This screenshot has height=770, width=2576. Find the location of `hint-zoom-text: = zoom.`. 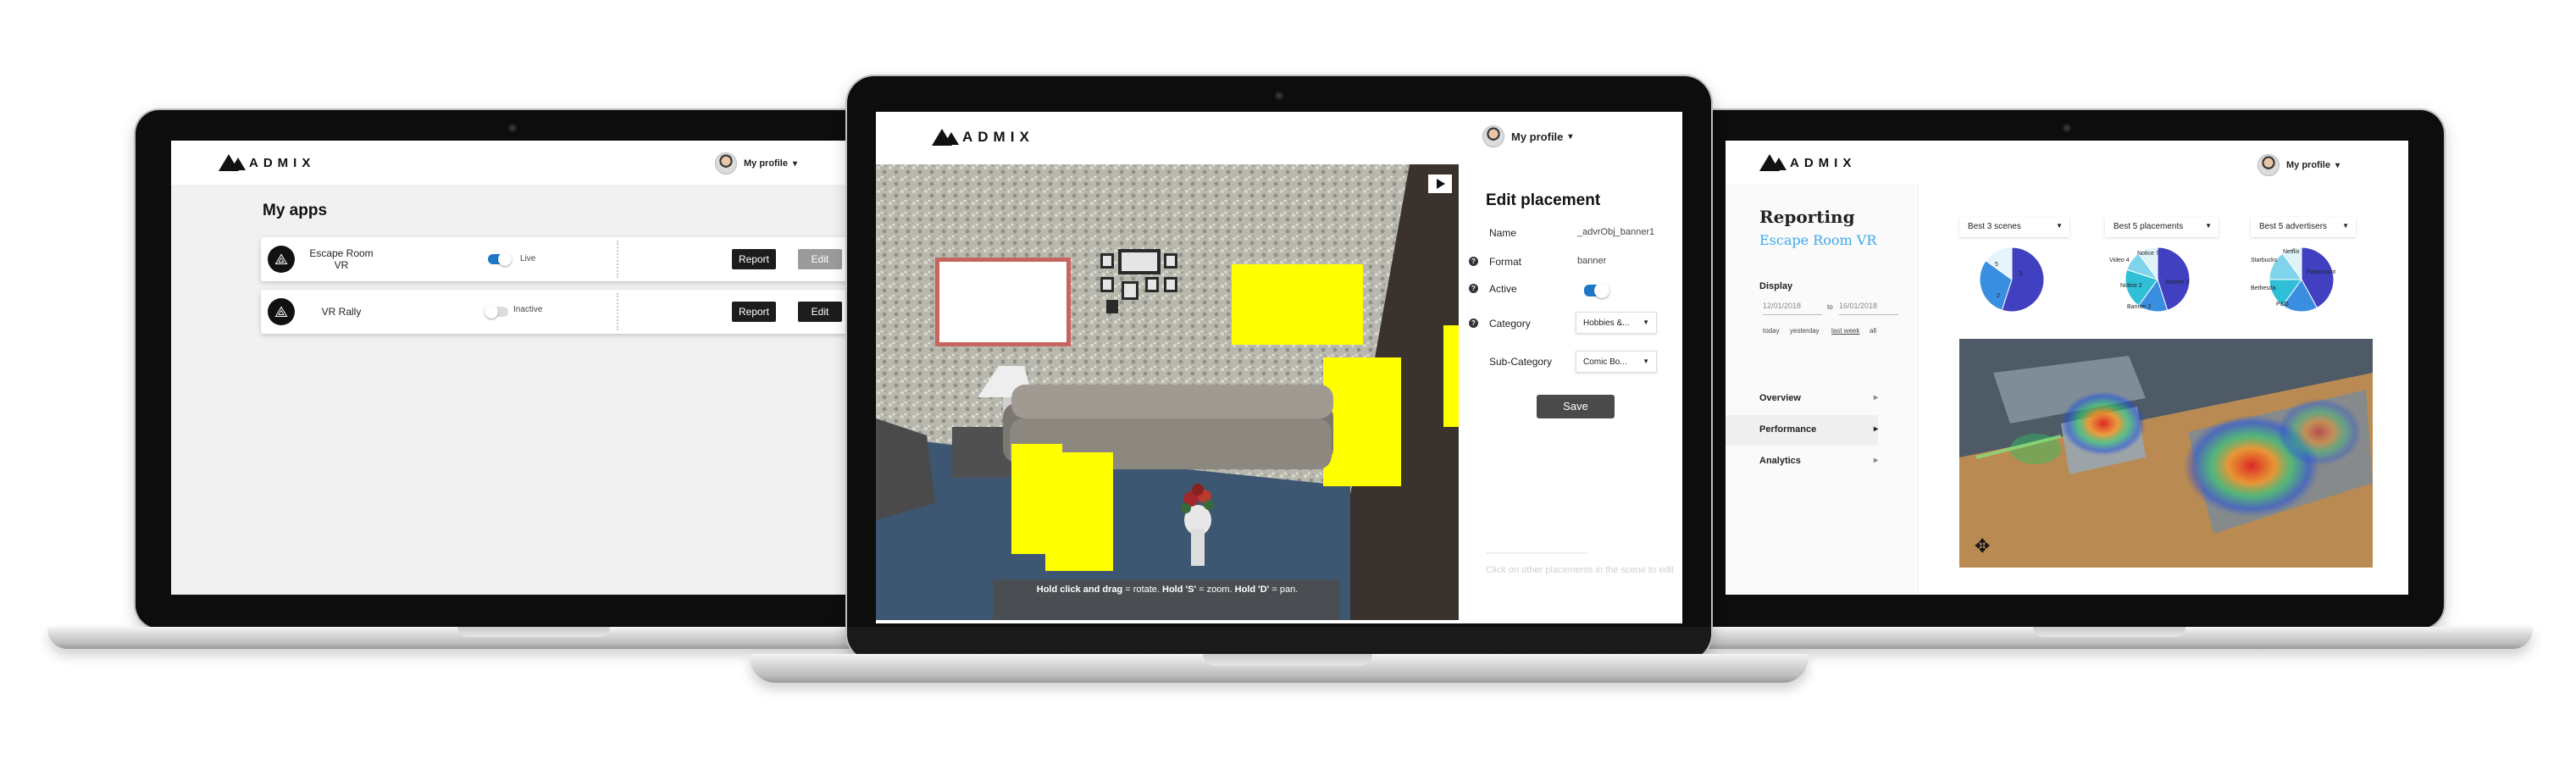

hint-zoom-text: = zoom. is located at coordinates (1215, 589).